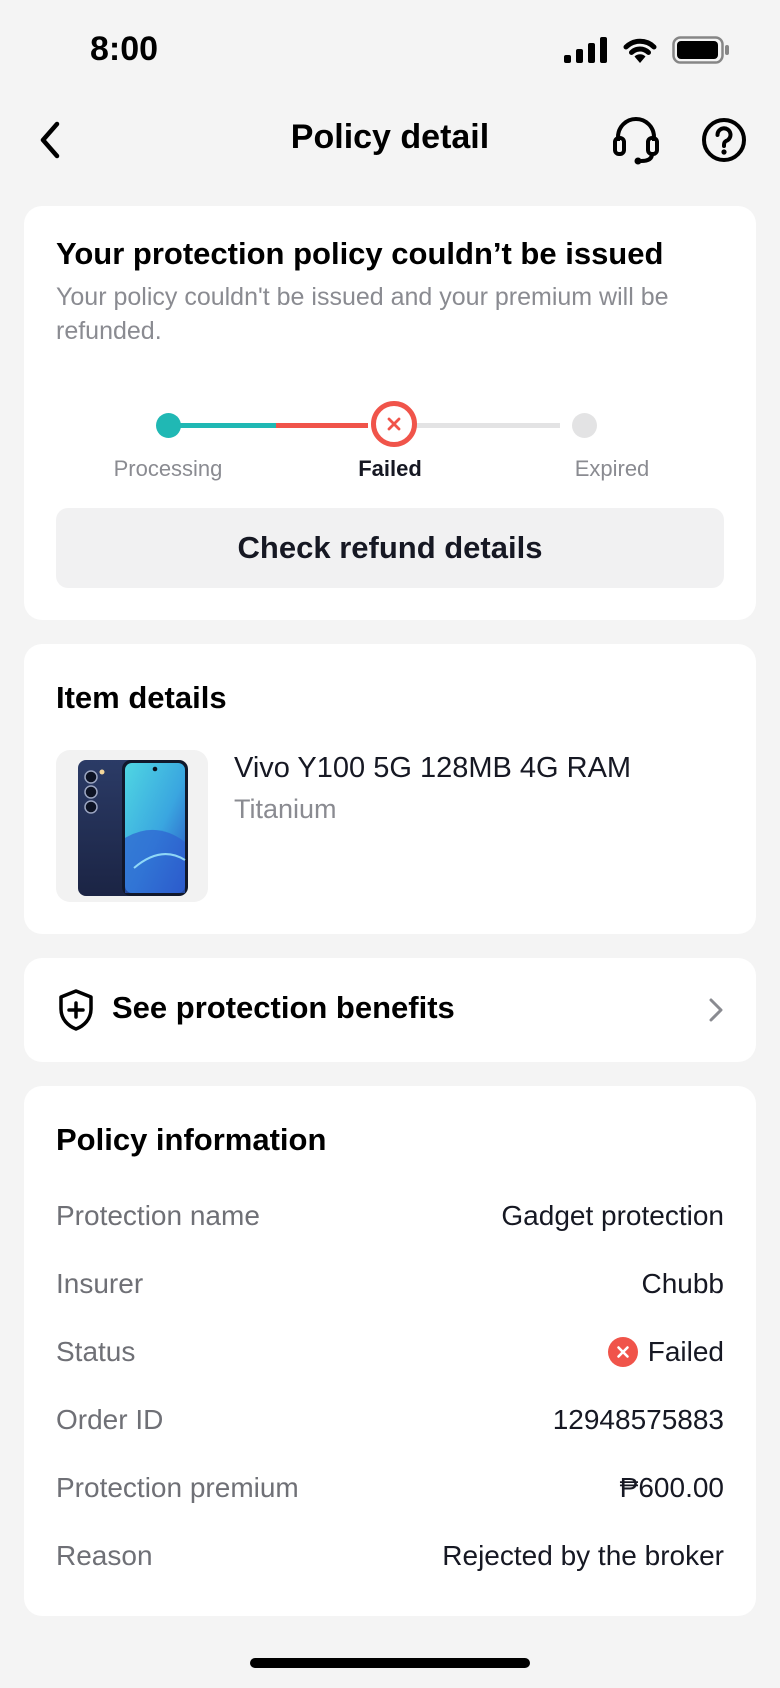 The image size is (780, 1688). I want to click on status-time: 8:00, so click(124, 49).